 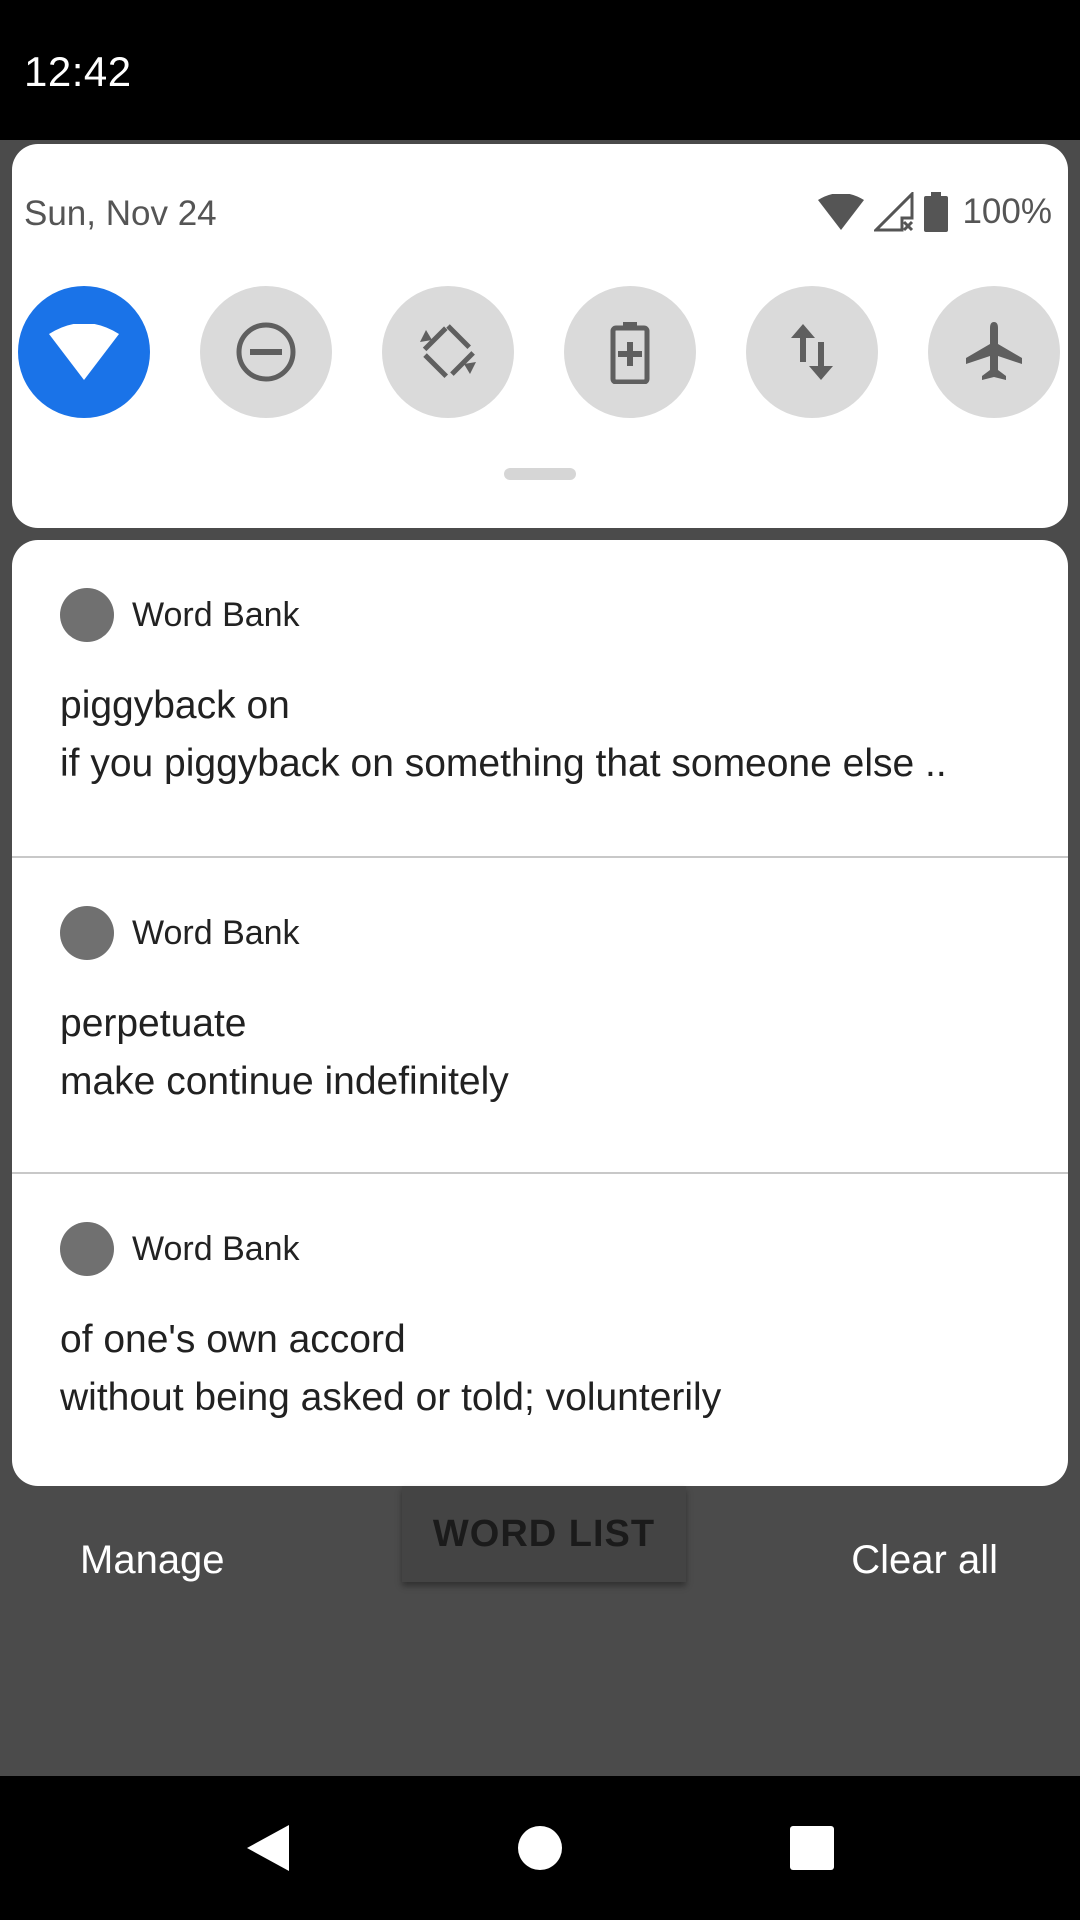 I want to click on tile-do-not-disturb, so click(x=266, y=352).